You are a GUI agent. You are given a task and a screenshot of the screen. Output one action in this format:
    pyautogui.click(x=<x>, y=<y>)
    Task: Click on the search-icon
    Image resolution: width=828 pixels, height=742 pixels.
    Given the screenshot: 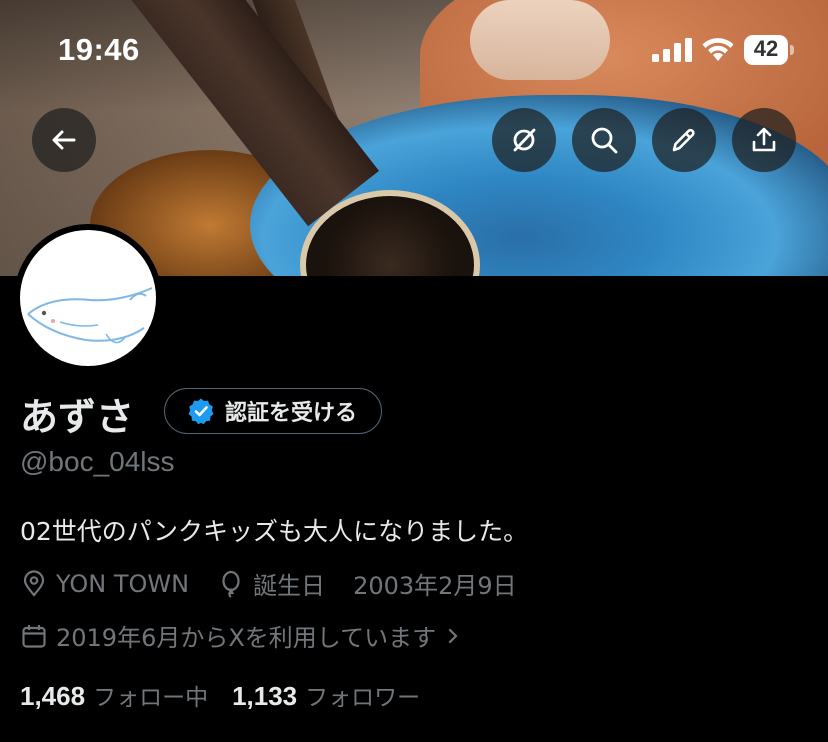 What is the action you would take?
    pyautogui.click(x=604, y=140)
    